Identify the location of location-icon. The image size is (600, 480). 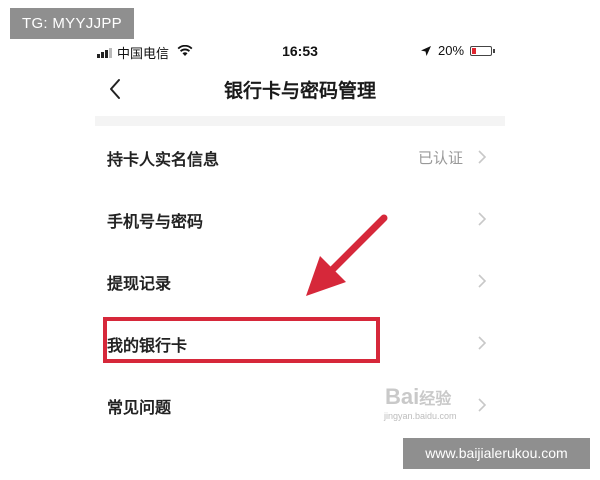
(426, 51).